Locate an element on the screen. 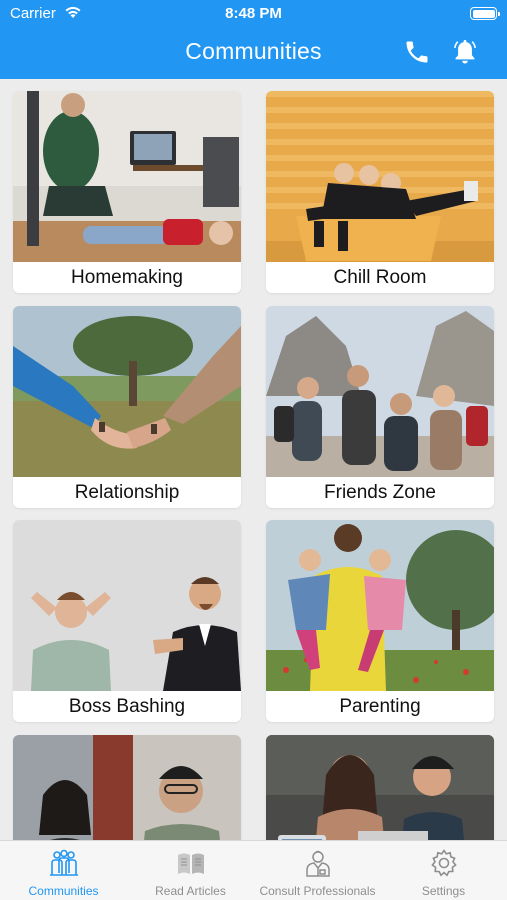 The image size is (507, 900). tab-label: Communities is located at coordinates (63, 891).